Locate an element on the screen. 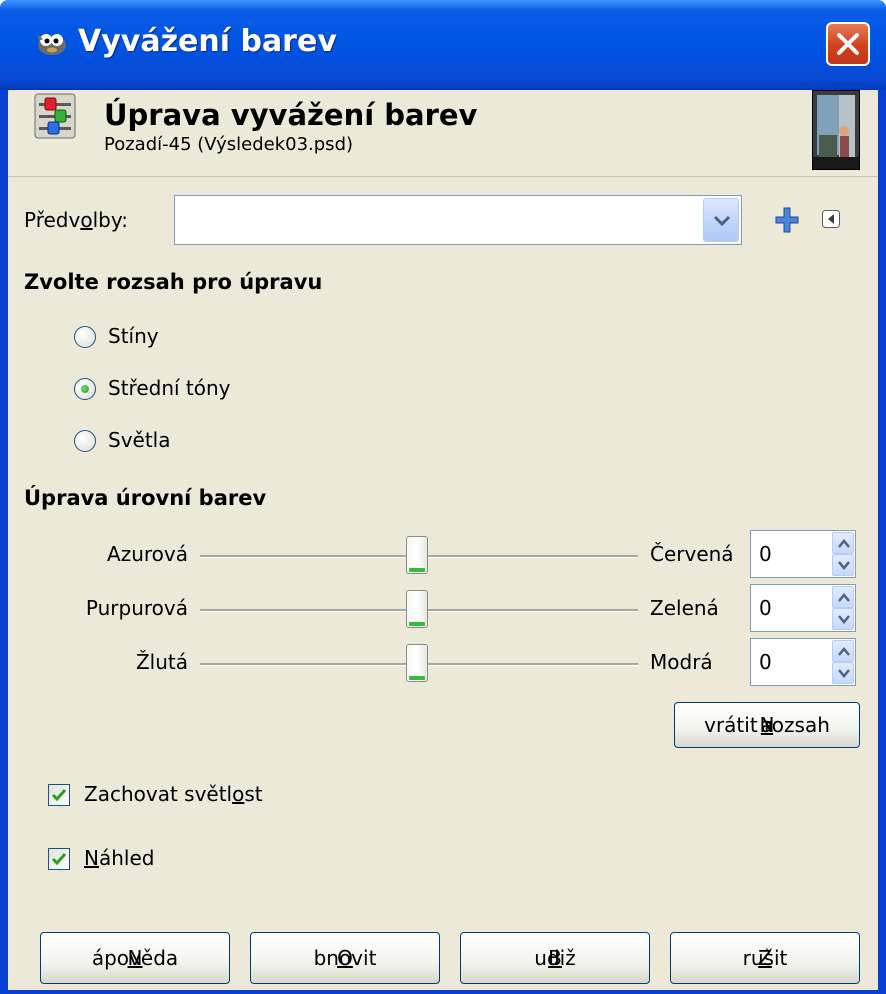 This screenshot has width=886, height=994. color-balance-tool-icon is located at coordinates (55, 116).